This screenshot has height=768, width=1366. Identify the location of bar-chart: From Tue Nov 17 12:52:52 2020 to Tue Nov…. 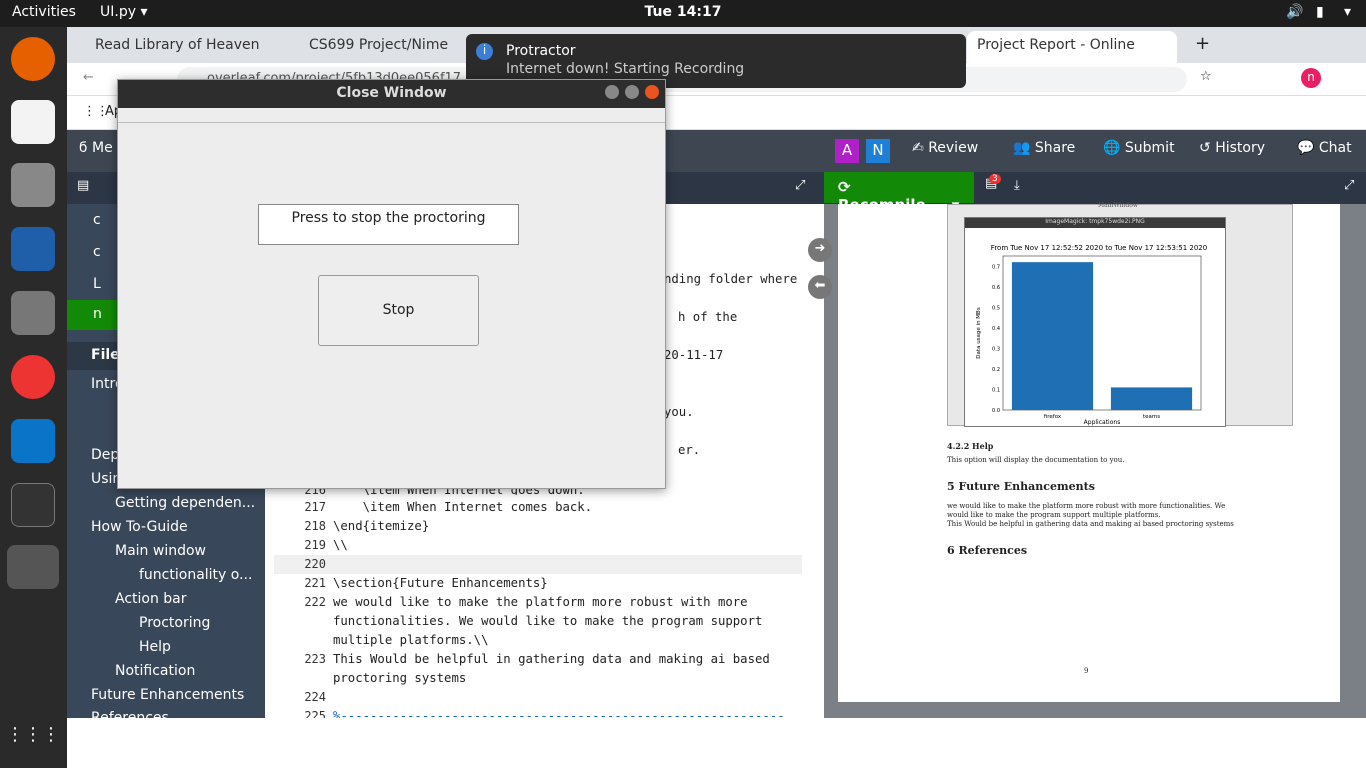
(1091, 335).